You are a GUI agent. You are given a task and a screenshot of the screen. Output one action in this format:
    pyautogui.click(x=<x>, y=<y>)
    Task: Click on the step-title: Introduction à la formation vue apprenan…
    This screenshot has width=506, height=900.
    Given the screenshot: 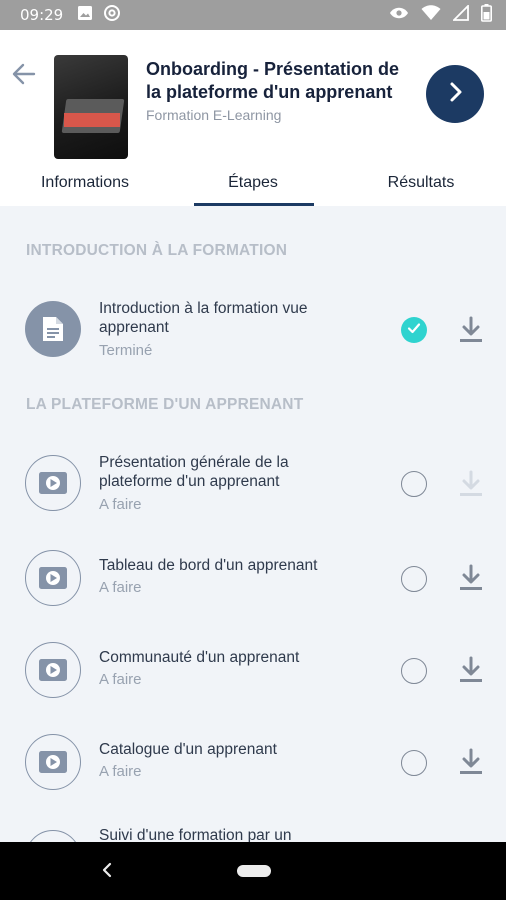 What is the action you would take?
    pyautogui.click(x=203, y=318)
    